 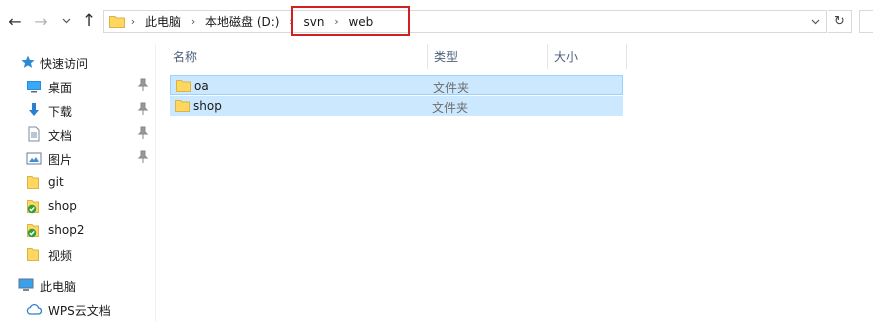 I want to click on computer-icon, so click(x=26, y=284).